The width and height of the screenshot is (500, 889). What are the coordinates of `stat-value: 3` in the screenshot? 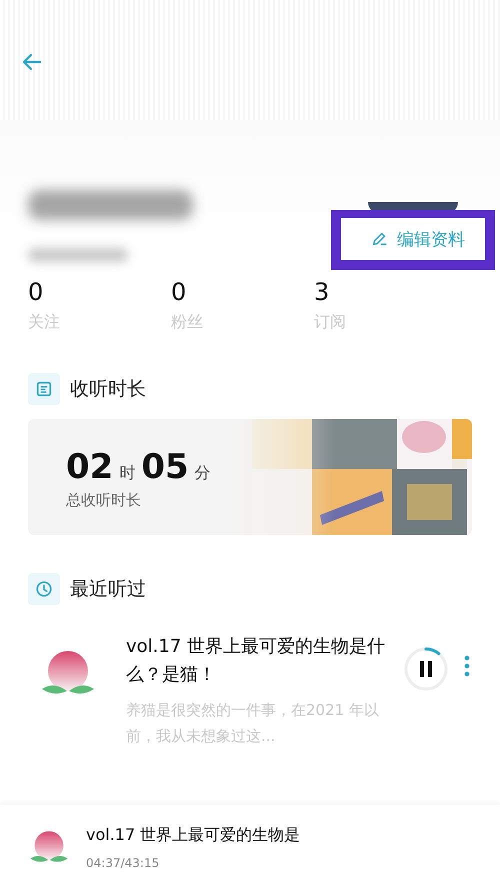 It's located at (322, 292).